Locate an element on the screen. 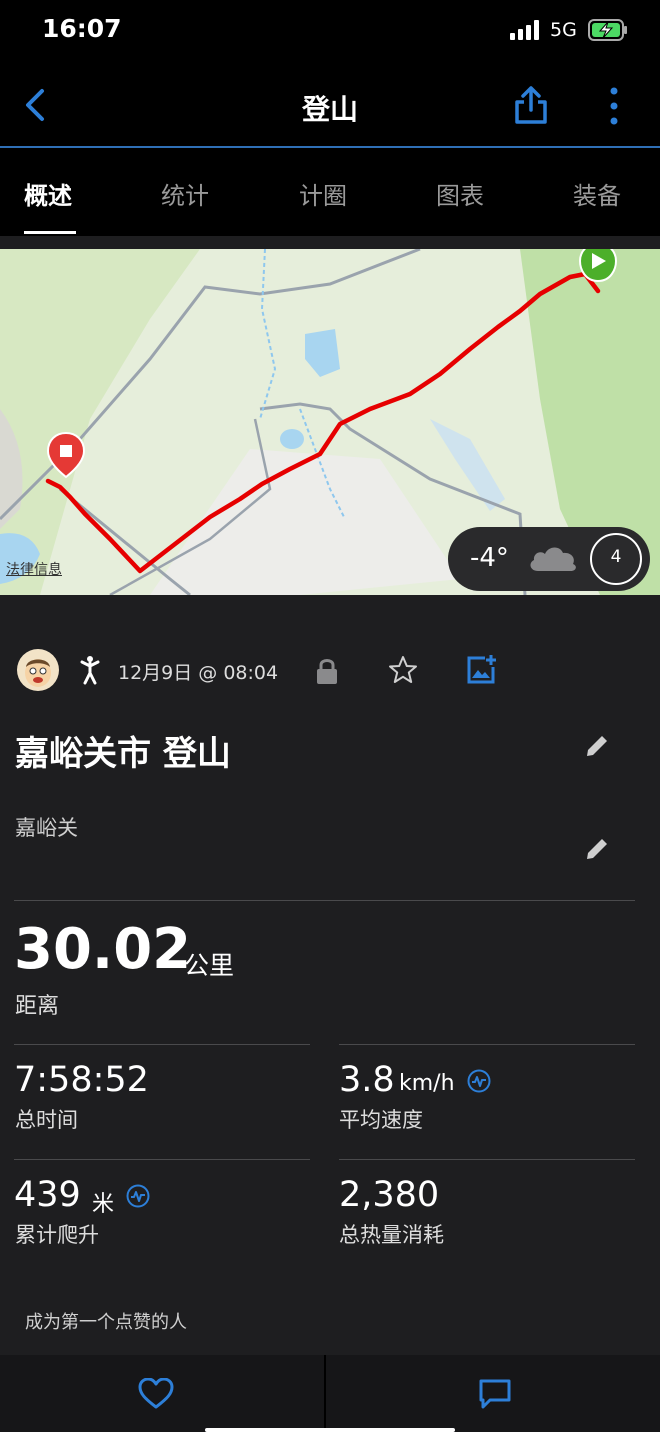  avatar is located at coordinates (38, 670).